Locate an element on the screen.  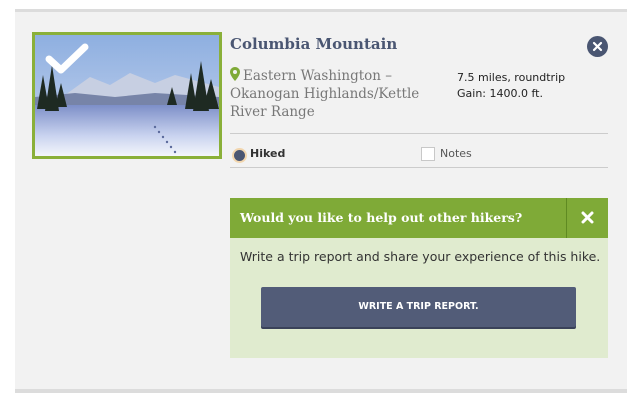
hike-distance: 7.5 miles, roundtrip is located at coordinates (511, 77).